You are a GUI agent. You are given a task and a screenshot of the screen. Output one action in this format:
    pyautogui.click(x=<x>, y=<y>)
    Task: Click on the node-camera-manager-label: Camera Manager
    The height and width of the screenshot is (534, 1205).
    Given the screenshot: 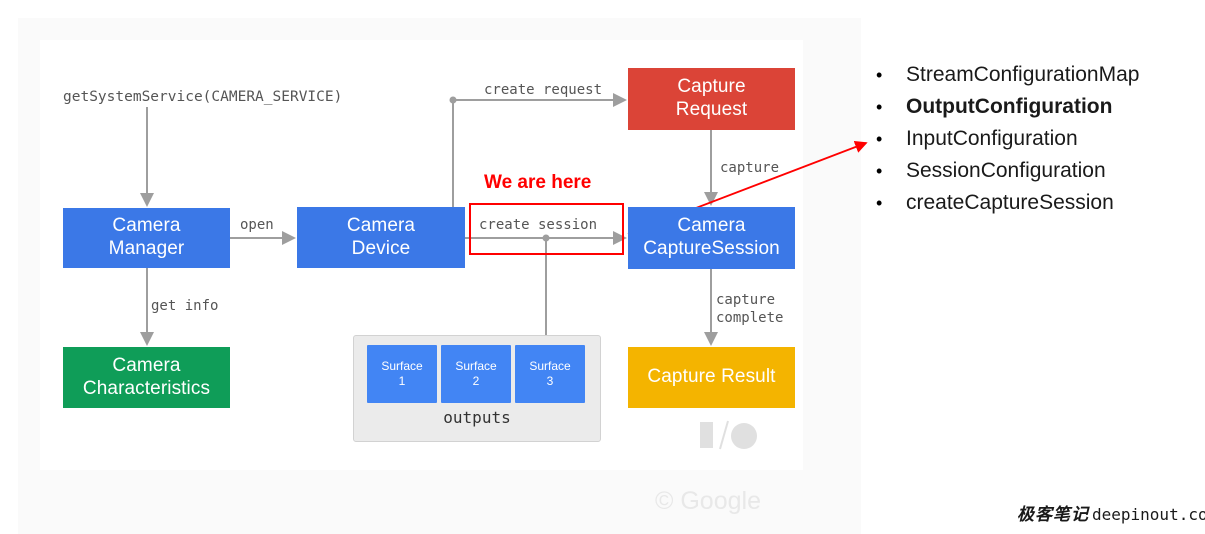 What is the action you would take?
    pyautogui.click(x=146, y=237)
    